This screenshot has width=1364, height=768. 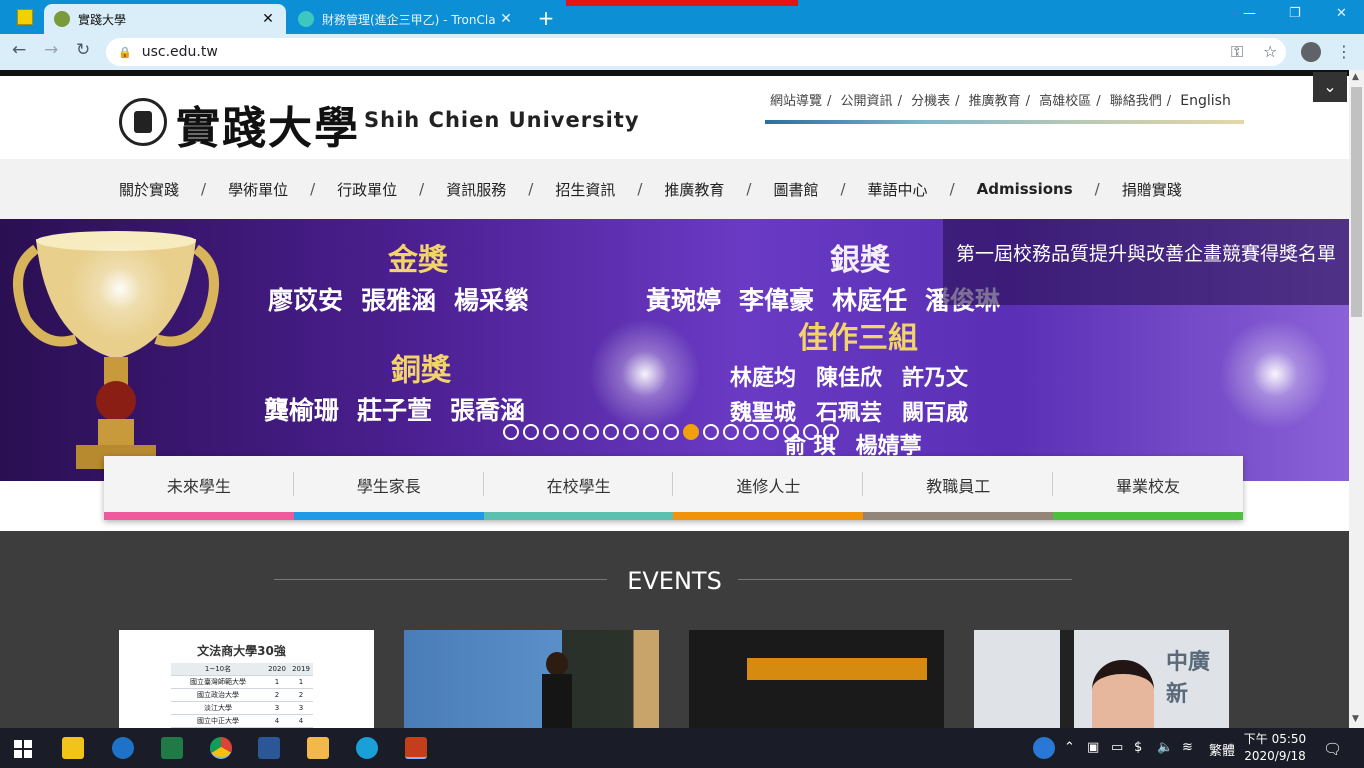 What do you see at coordinates (123, 748) in the screenshot?
I see `internet-explorer-icon` at bounding box center [123, 748].